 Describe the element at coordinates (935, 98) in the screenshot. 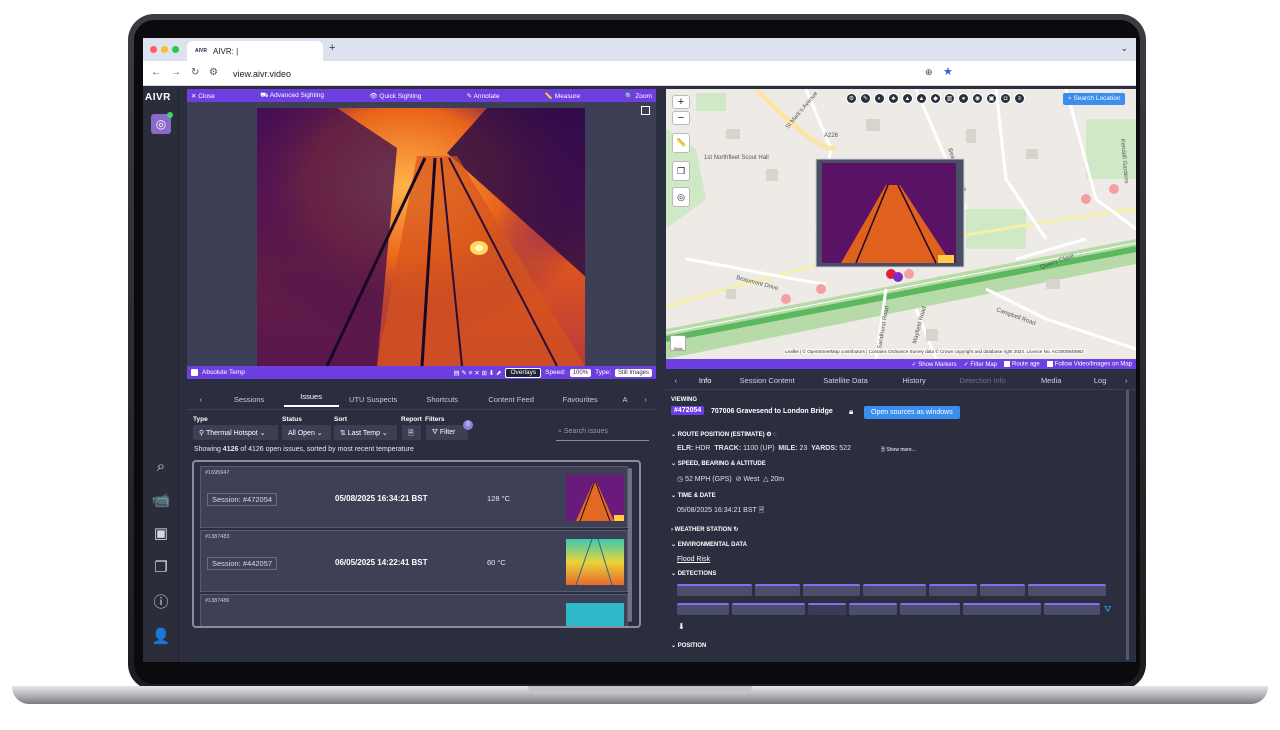

I see `map-signal-icon: ◆` at that location.